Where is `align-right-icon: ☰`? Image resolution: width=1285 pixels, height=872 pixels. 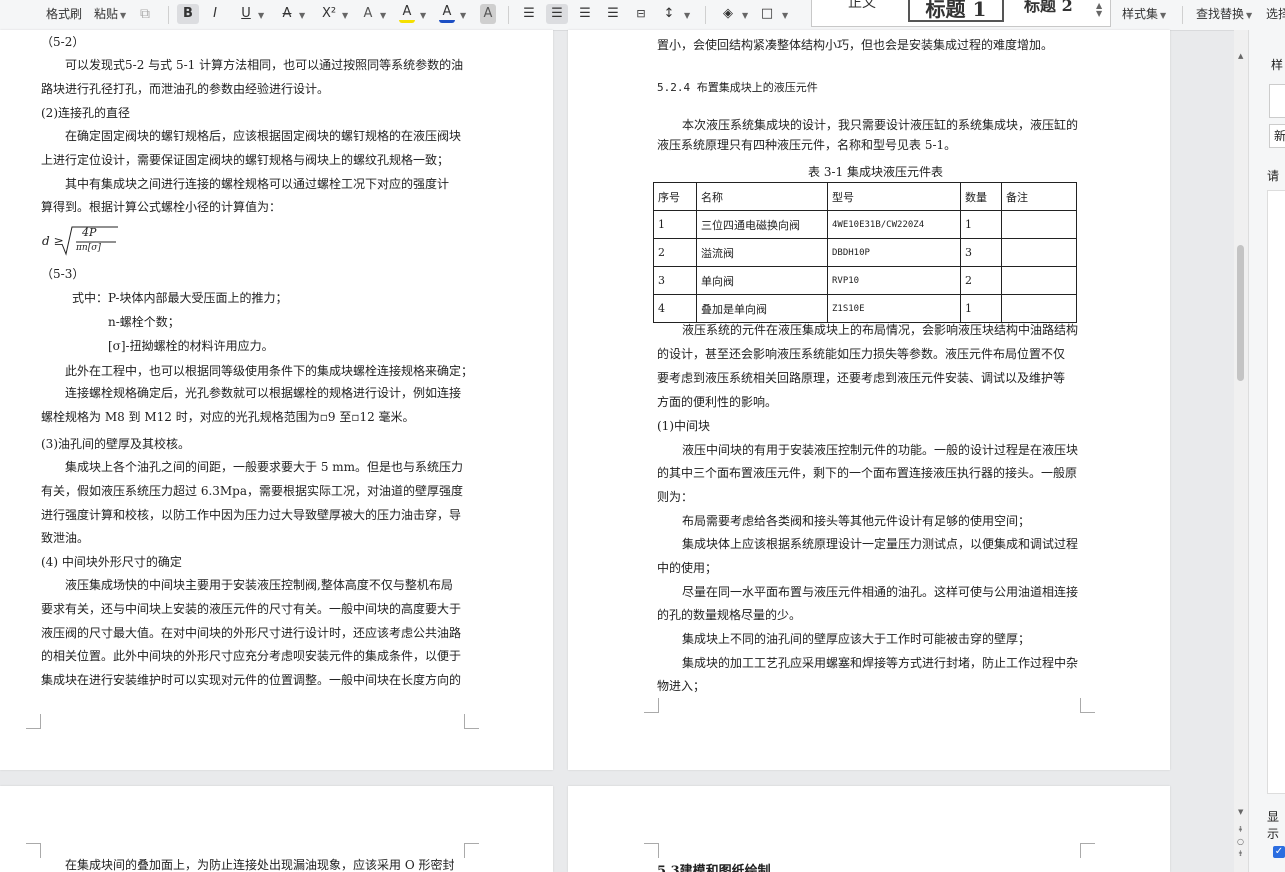
align-right-icon: ☰ is located at coordinates (585, 14).